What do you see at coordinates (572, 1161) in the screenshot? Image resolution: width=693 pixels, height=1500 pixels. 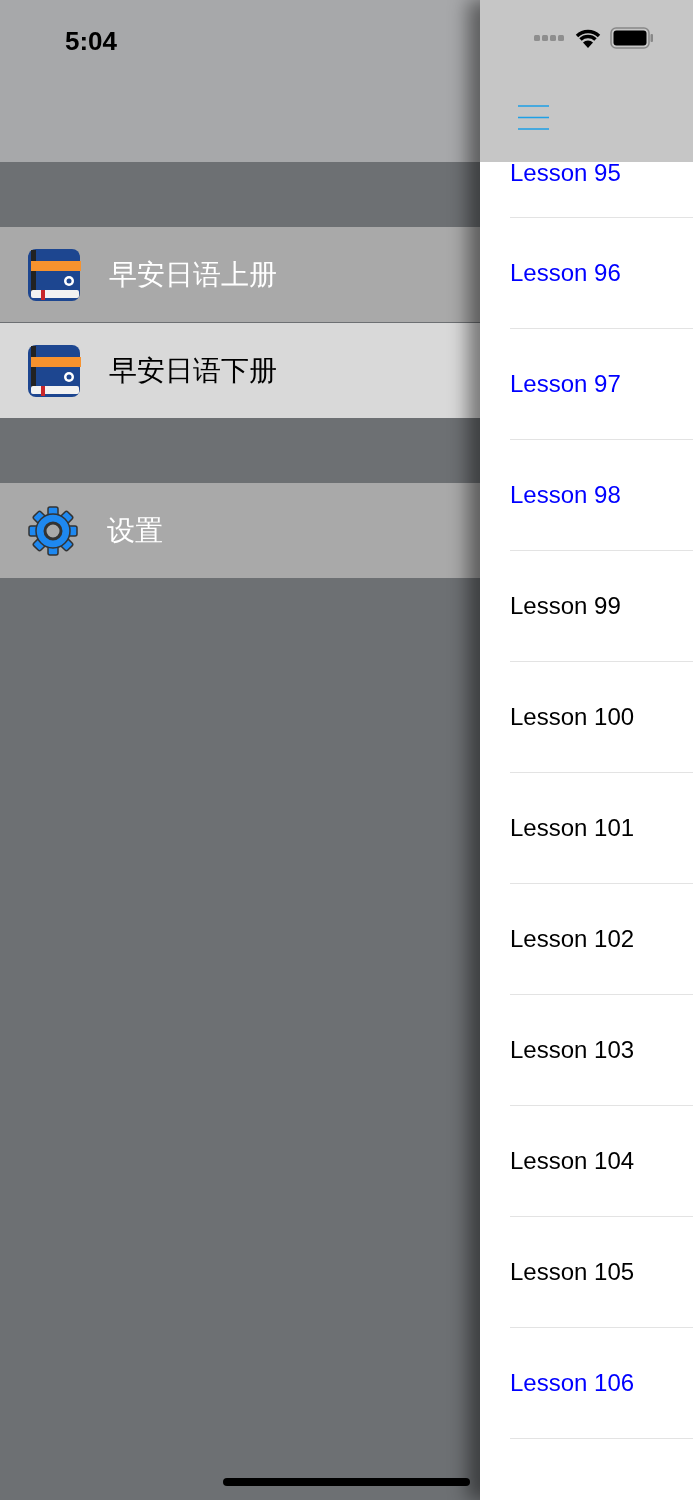 I see `lesson-title: Lesson 104` at bounding box center [572, 1161].